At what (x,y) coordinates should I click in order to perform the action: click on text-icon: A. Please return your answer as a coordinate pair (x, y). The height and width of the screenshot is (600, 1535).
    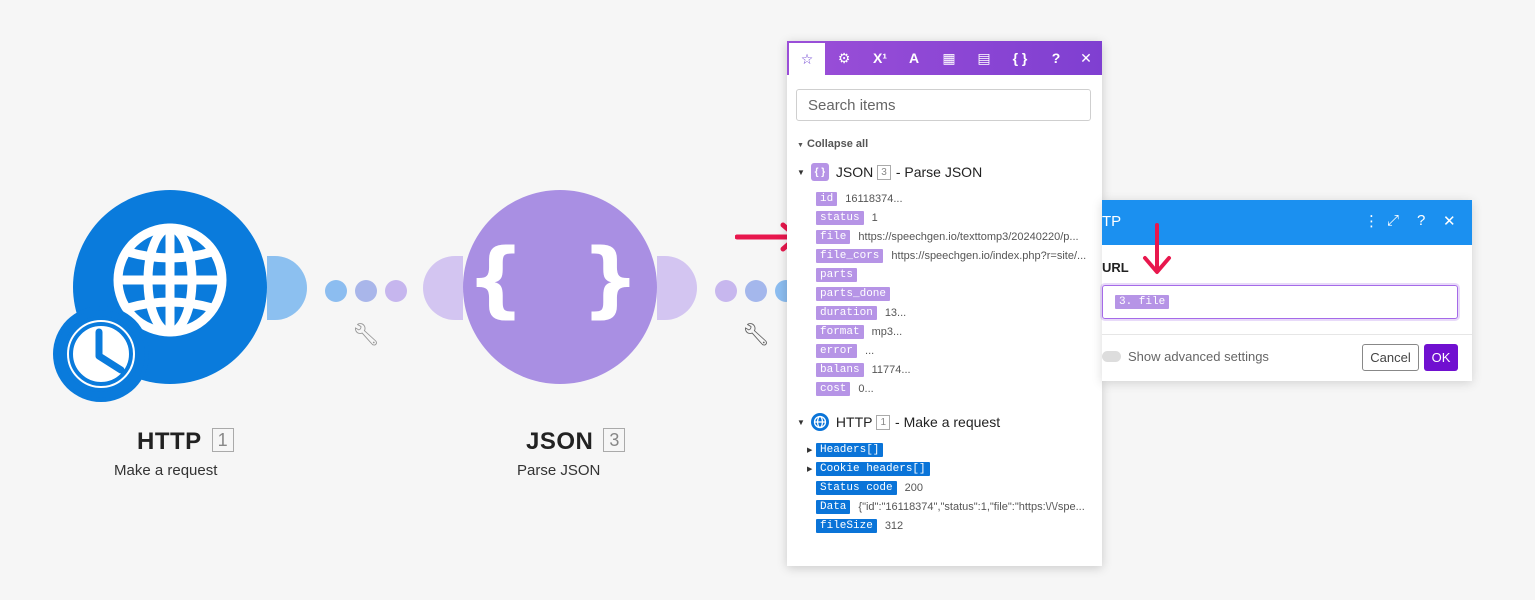
    Looking at the image, I should click on (914, 58).